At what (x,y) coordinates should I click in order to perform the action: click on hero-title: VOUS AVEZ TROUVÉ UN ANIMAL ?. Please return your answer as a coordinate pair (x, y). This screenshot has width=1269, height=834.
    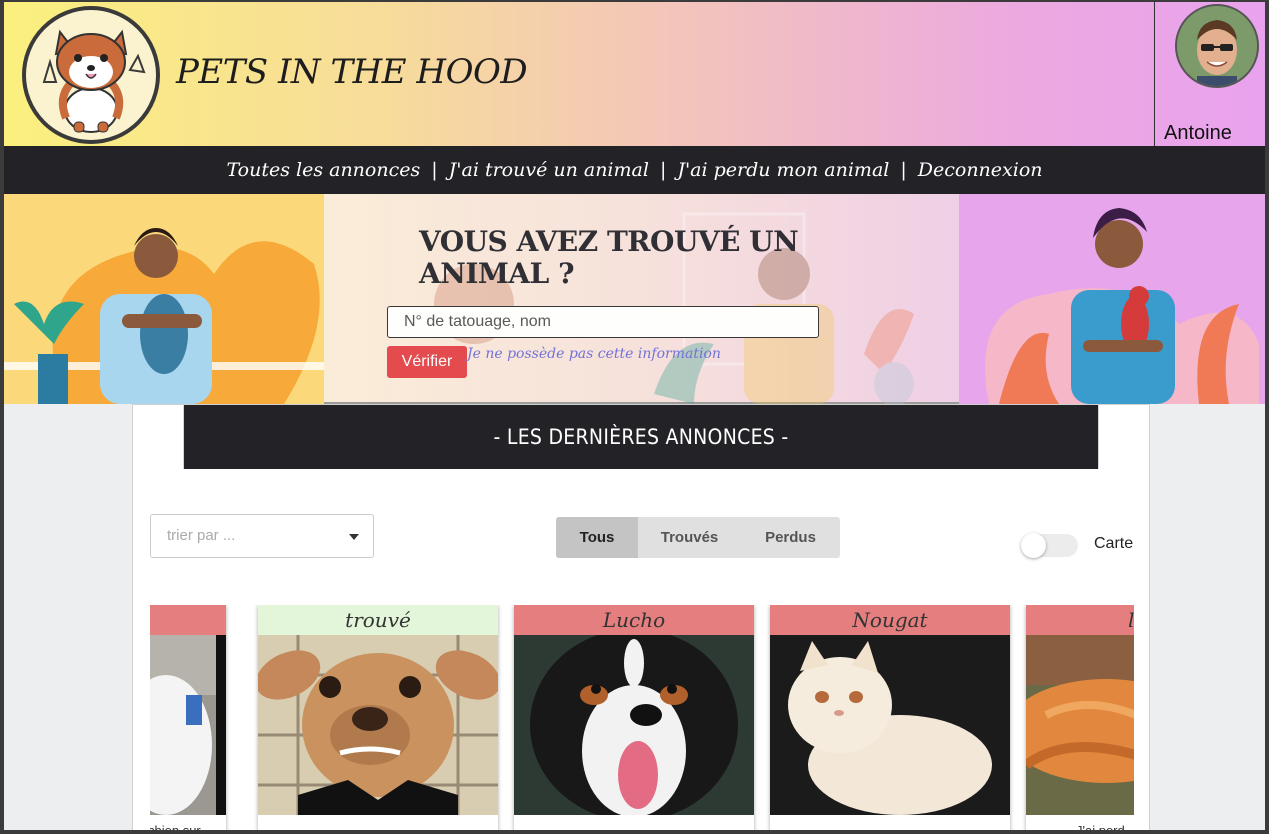
    Looking at the image, I should click on (609, 257).